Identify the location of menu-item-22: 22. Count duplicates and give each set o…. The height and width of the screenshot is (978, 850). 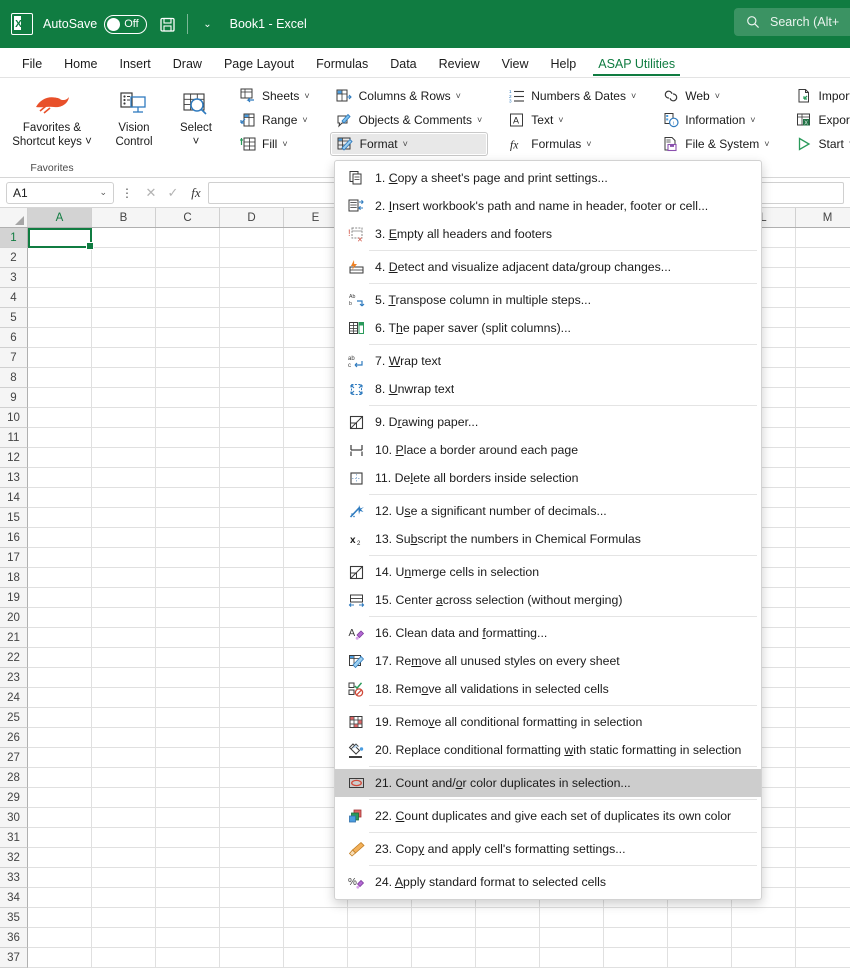
(548, 816).